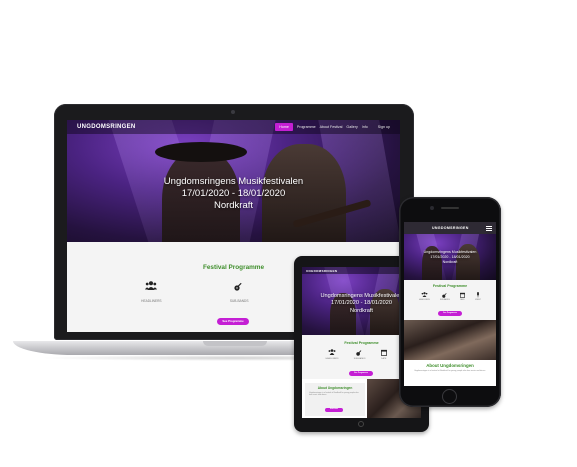 The height and width of the screenshot is (467, 577). I want to click on laptop-camera, so click(233, 112).